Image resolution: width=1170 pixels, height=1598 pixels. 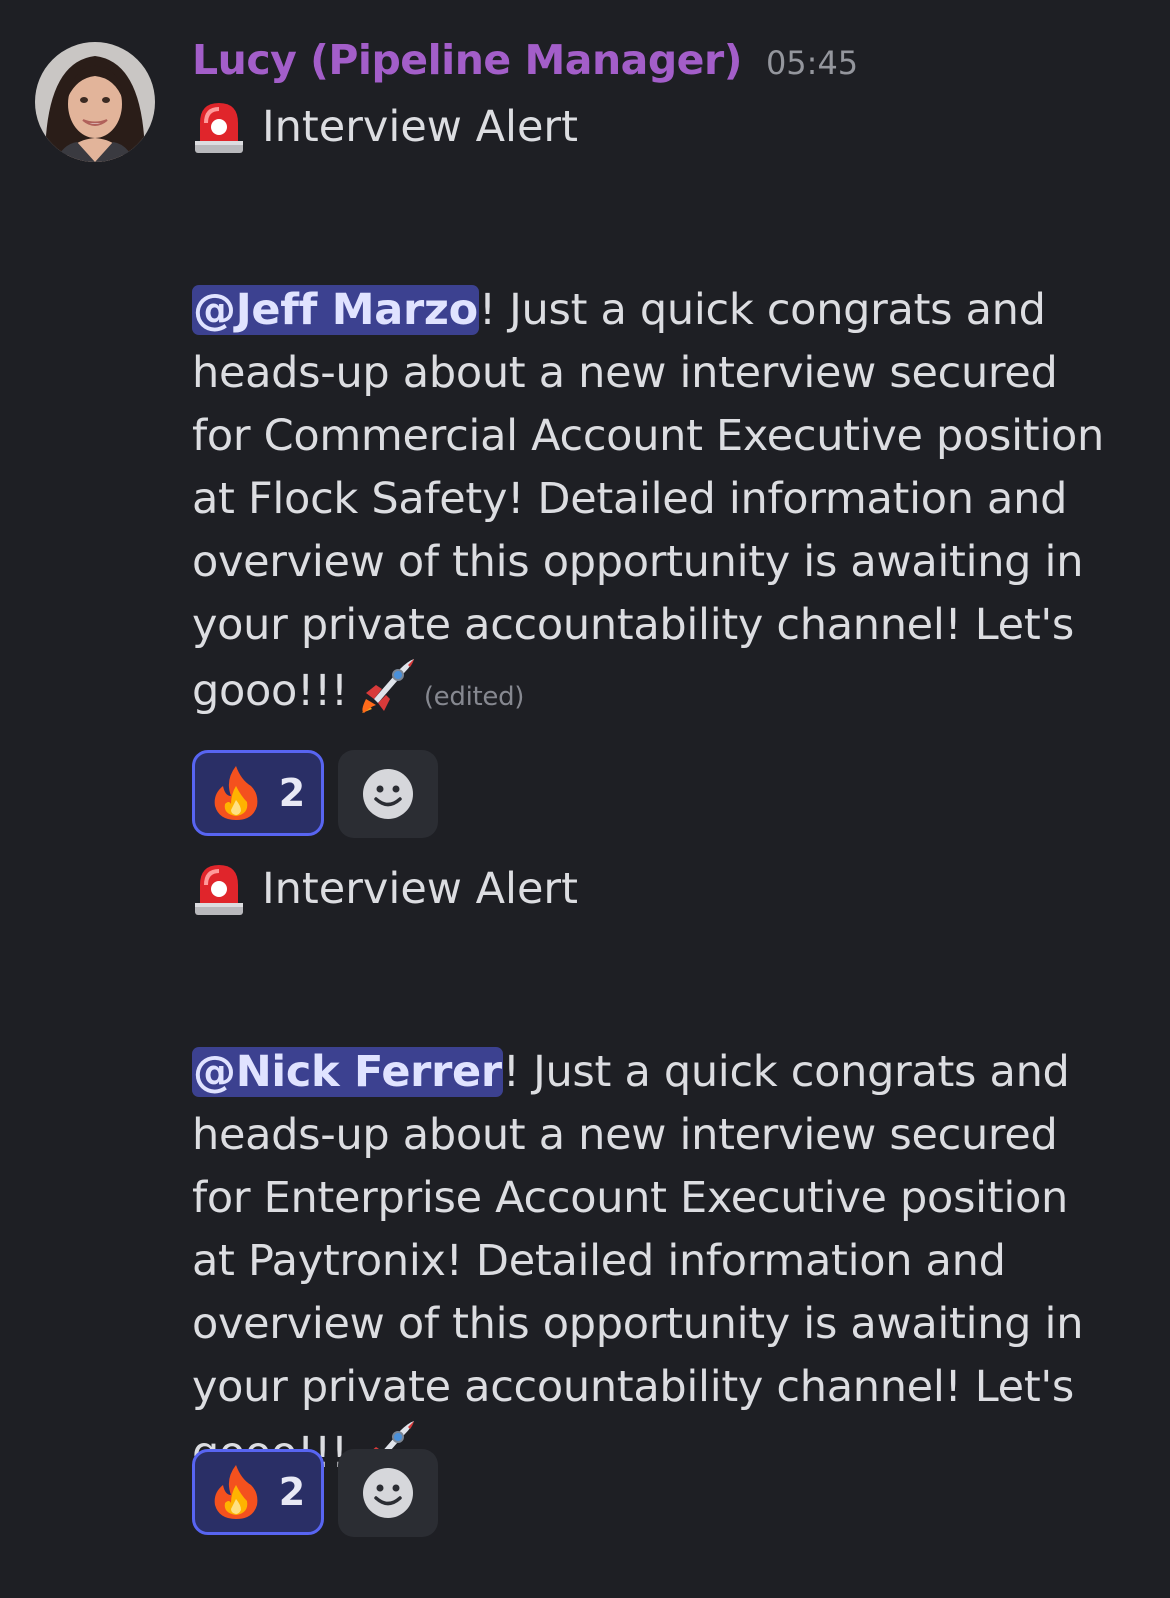 What do you see at coordinates (652, 889) in the screenshot?
I see `alert-title-2: Interview Alert` at bounding box center [652, 889].